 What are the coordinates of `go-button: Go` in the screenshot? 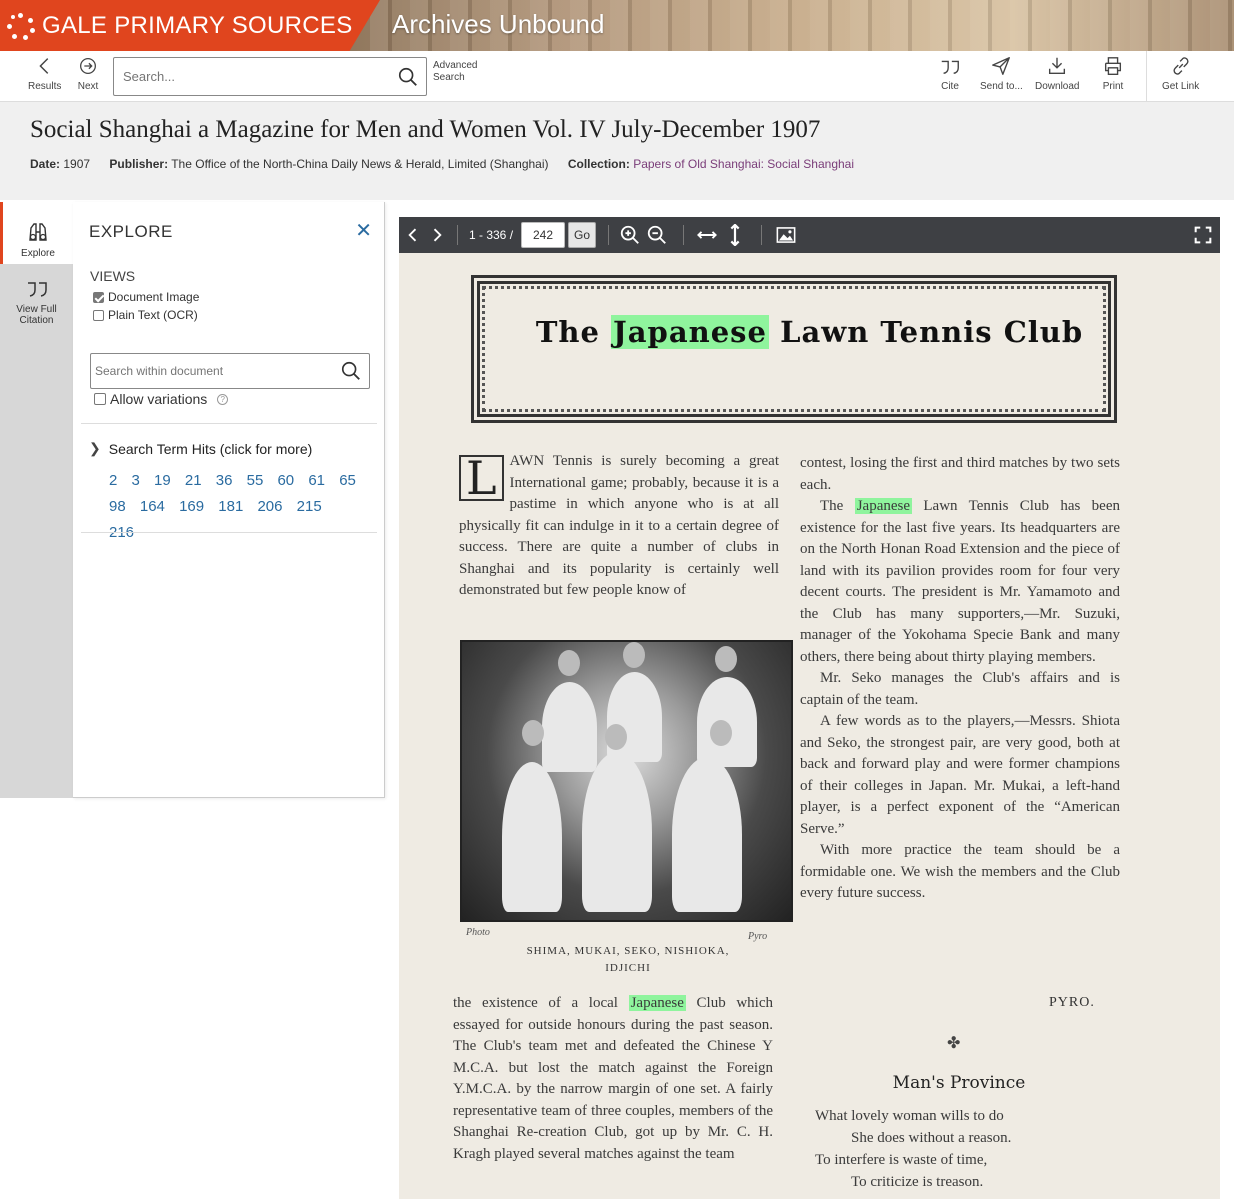 It's located at (582, 235).